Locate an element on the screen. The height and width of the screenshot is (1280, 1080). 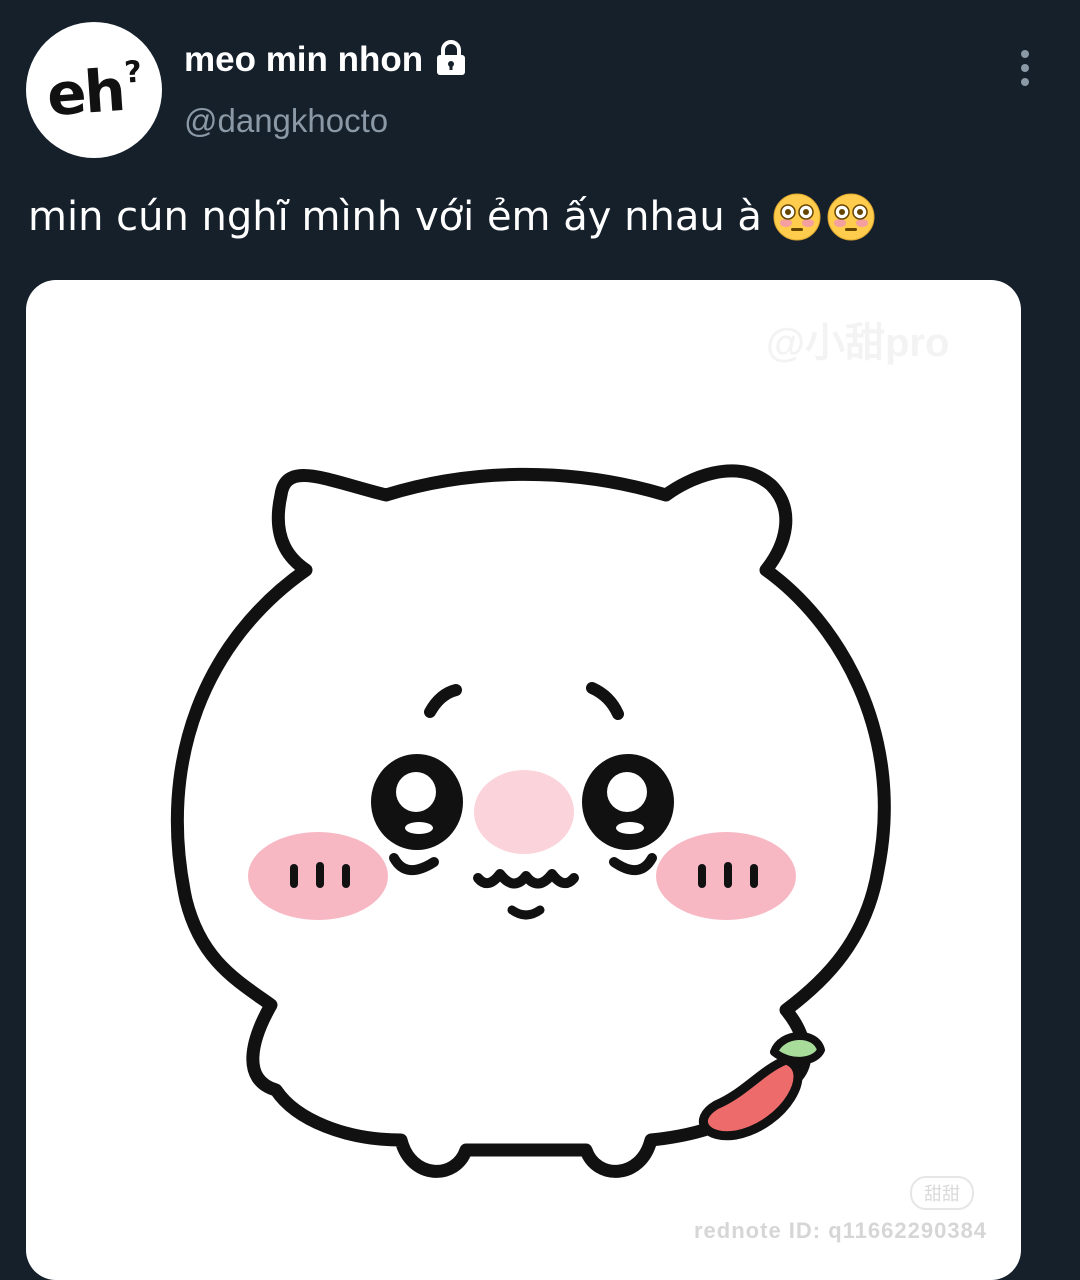
tweet-text-row: min cún nghĩ mình với ẻm ấy nhau à is located at coordinates (452, 217).